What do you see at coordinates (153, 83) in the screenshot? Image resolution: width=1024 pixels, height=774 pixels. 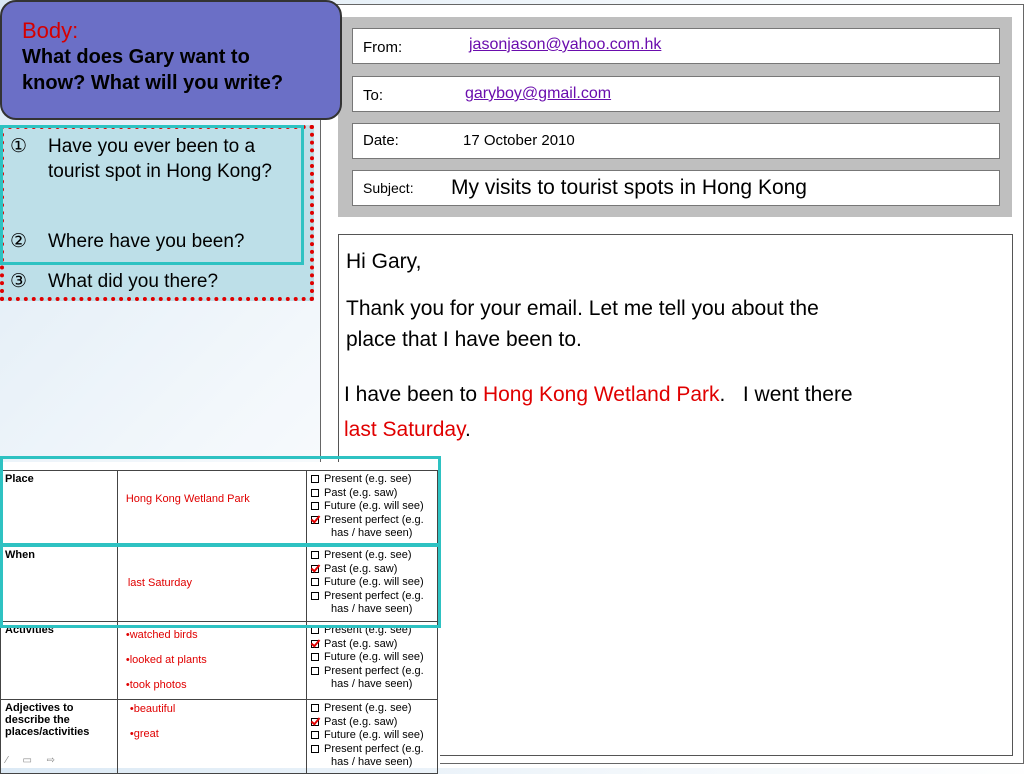 I see `body-question-line-2: know? What will you write?` at bounding box center [153, 83].